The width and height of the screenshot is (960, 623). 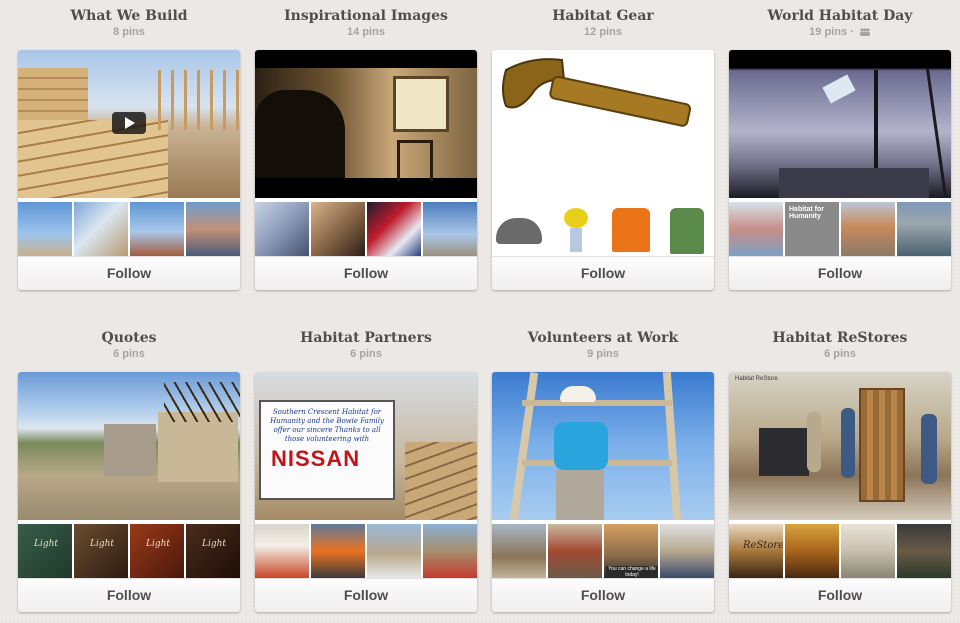 What do you see at coordinates (632, 572) in the screenshot?
I see `caption-text: You can change a life today!` at bounding box center [632, 572].